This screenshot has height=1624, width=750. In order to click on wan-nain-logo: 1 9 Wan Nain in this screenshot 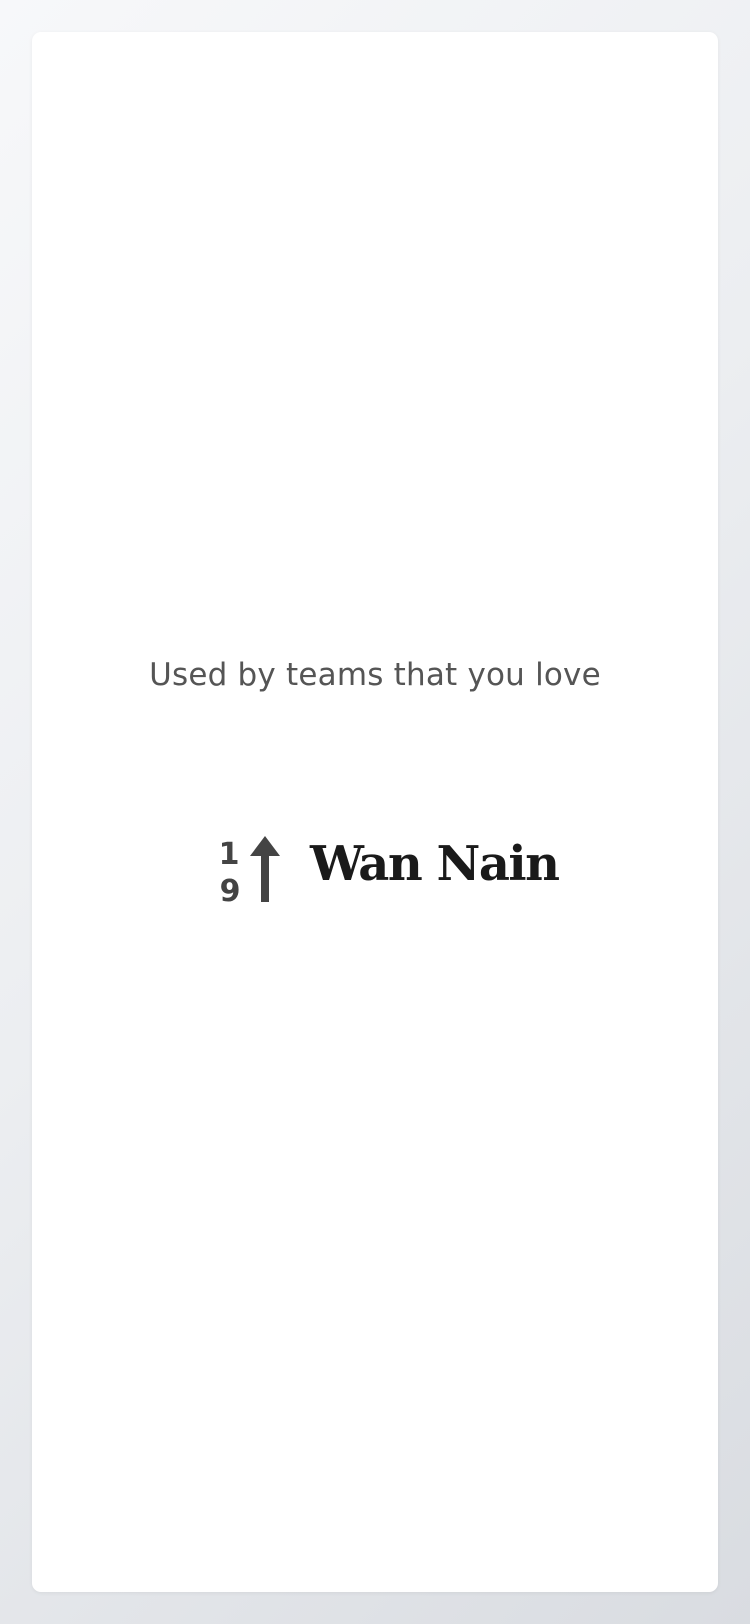, I will do `click(389, 872)`.